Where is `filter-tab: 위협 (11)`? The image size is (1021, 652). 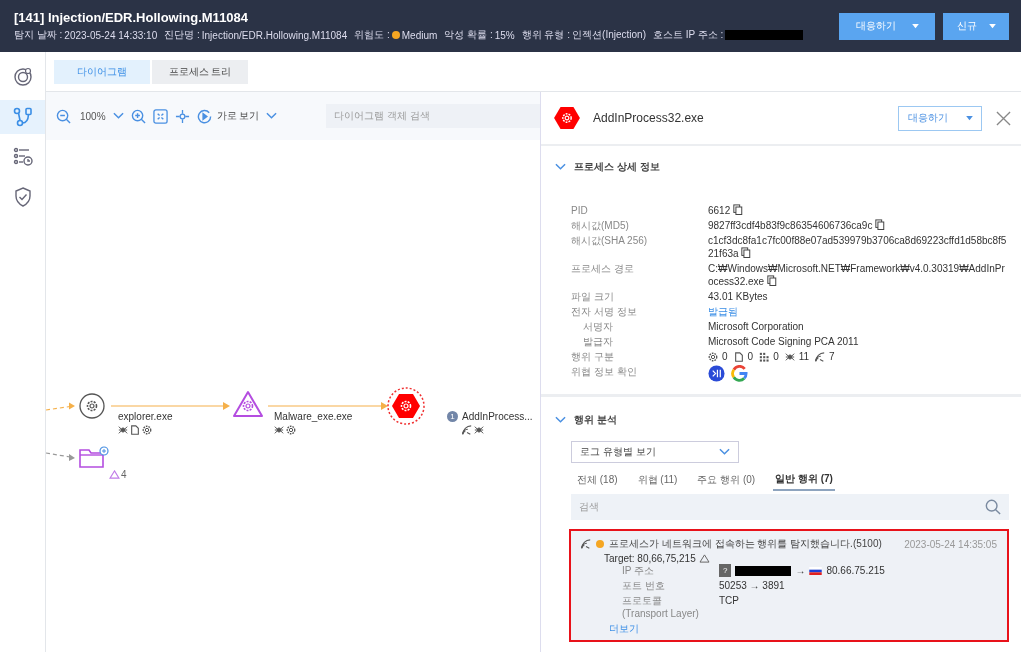 filter-tab: 위협 (11) is located at coordinates (657, 480).